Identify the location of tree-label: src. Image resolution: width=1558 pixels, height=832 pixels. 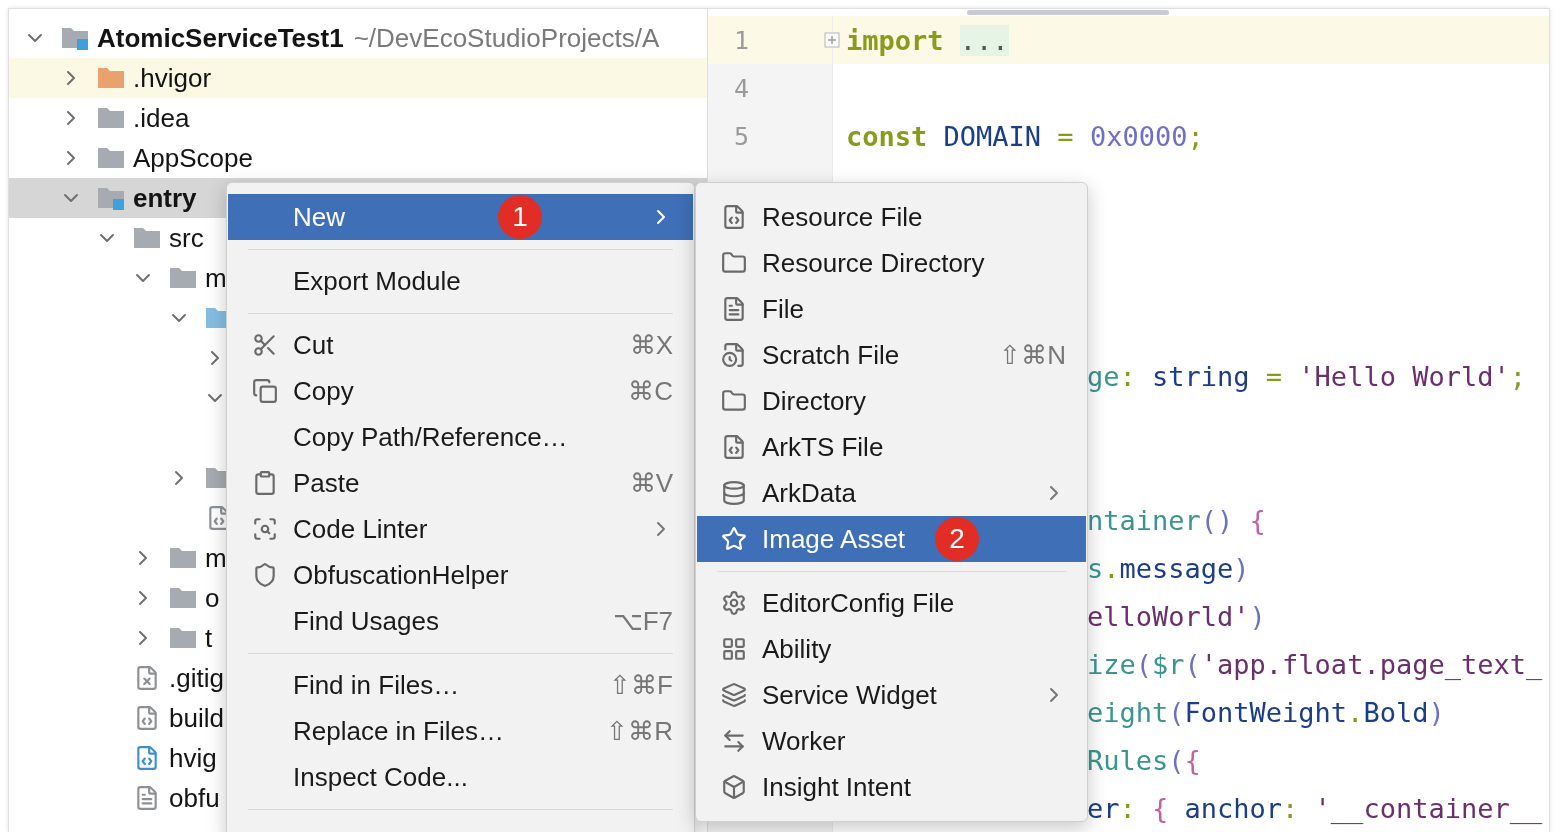
(186, 238).